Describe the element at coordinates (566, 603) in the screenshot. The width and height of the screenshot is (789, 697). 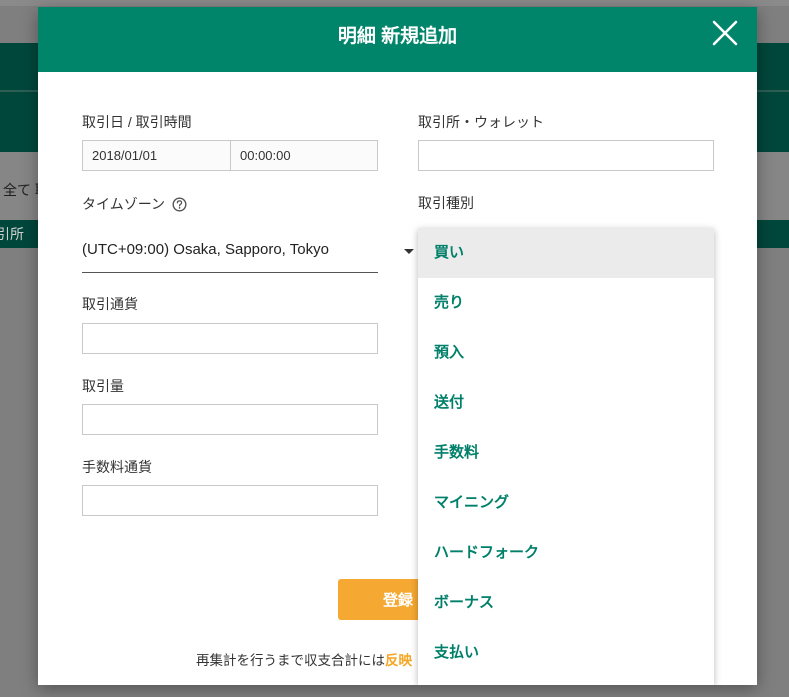
I see `trade-type-option-bonus: ボーナス` at that location.